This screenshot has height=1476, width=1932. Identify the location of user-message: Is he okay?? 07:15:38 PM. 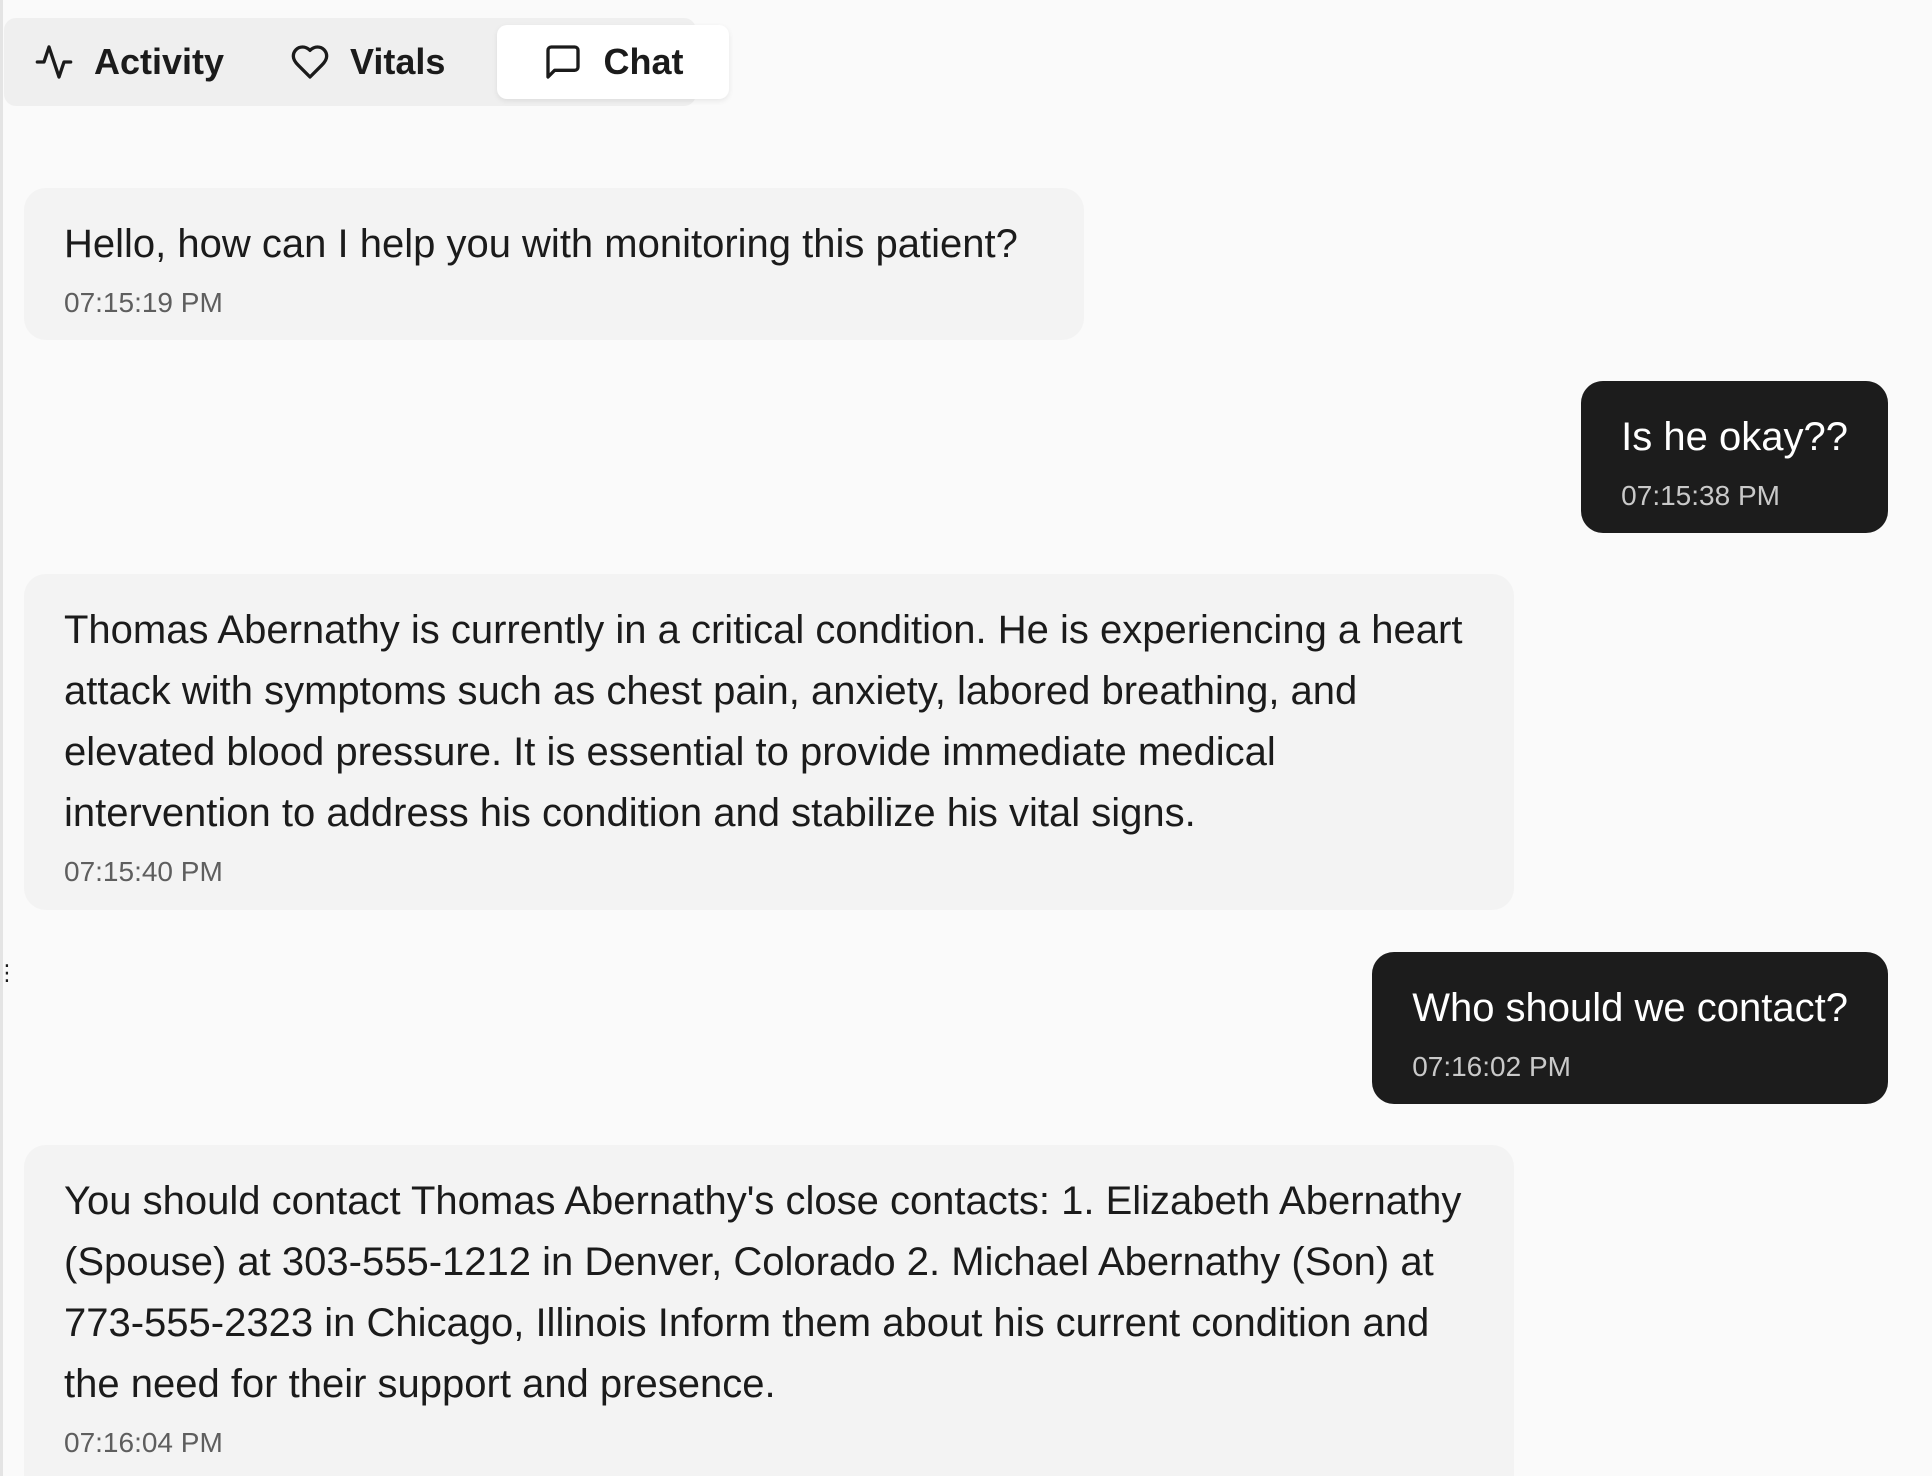
(1734, 457).